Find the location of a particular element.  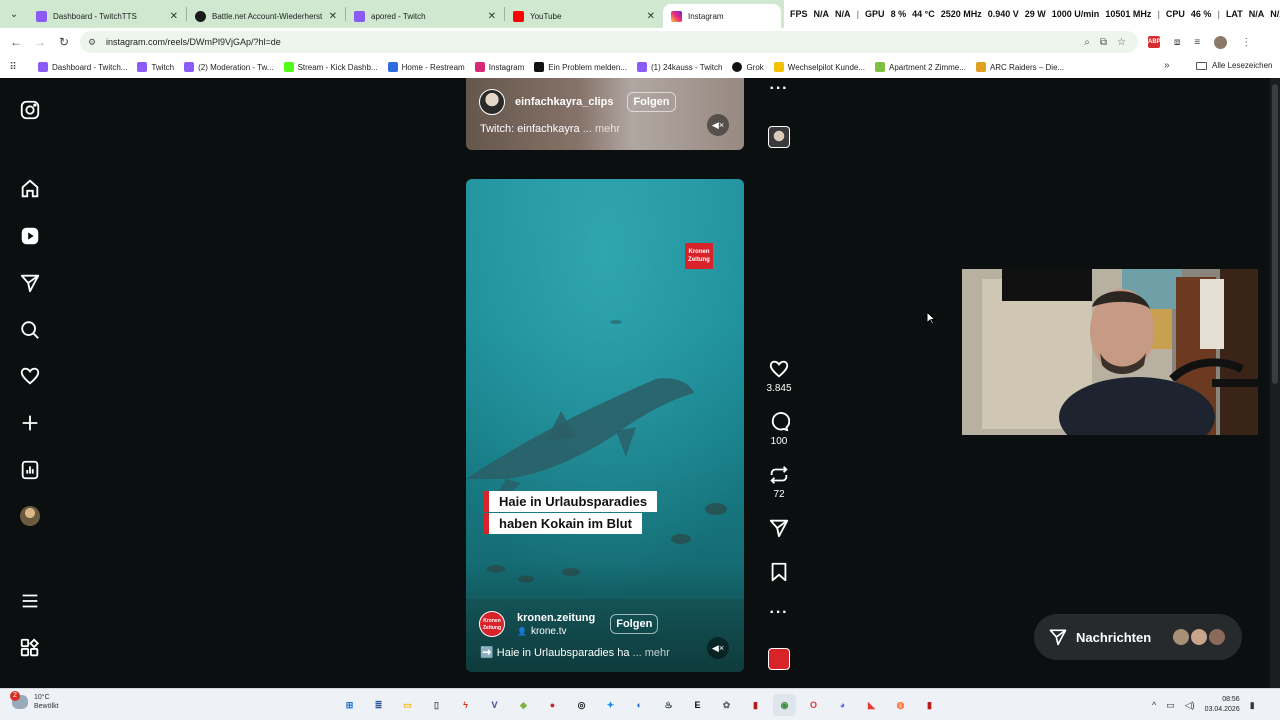

reel-username: einfachkayra_clips is located at coordinates (564, 102).